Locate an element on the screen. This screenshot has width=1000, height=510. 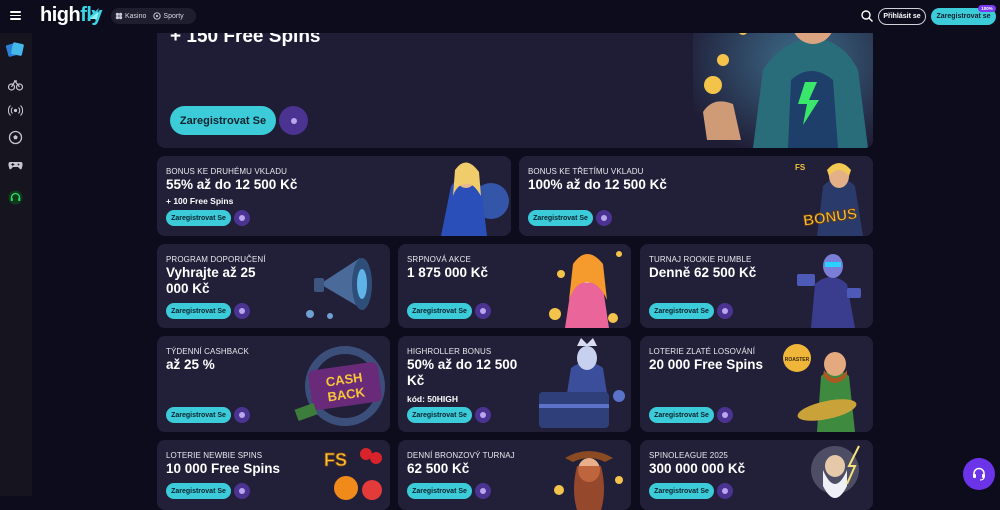
live-signal-icon is located at coordinates (15, 110).